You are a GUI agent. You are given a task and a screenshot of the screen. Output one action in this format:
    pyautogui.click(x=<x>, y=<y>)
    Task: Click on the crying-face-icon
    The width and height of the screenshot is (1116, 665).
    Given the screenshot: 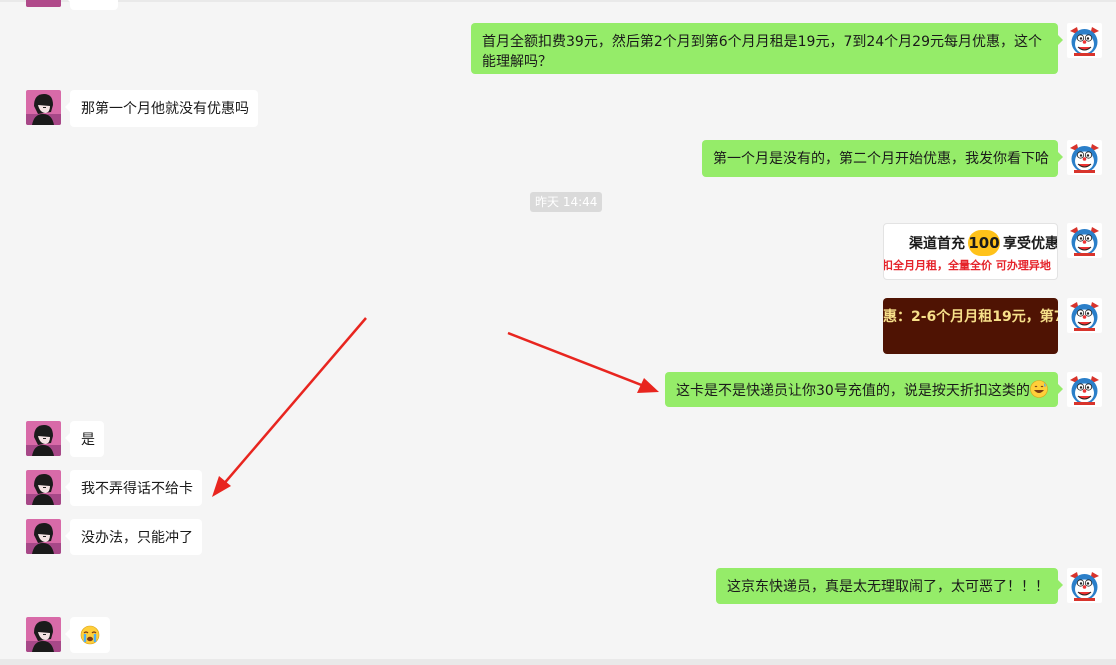 What is the action you would take?
    pyautogui.click(x=90, y=635)
    